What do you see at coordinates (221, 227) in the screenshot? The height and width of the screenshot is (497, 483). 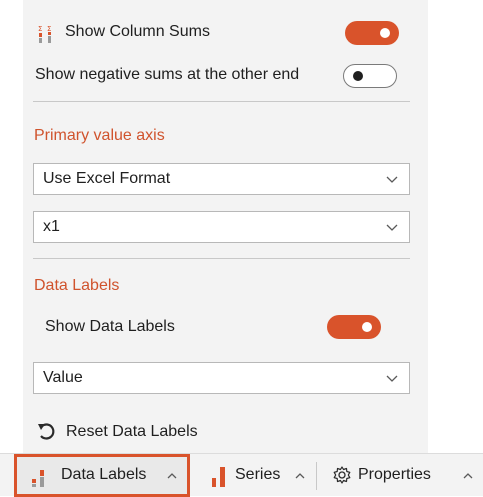 I see `axis-scale-select: x1` at bounding box center [221, 227].